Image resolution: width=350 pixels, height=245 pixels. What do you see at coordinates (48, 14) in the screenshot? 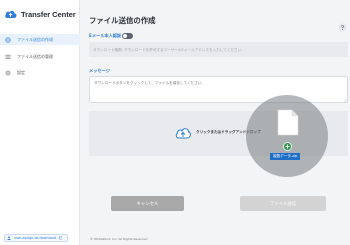
I see `app-name: Transfer Center` at bounding box center [48, 14].